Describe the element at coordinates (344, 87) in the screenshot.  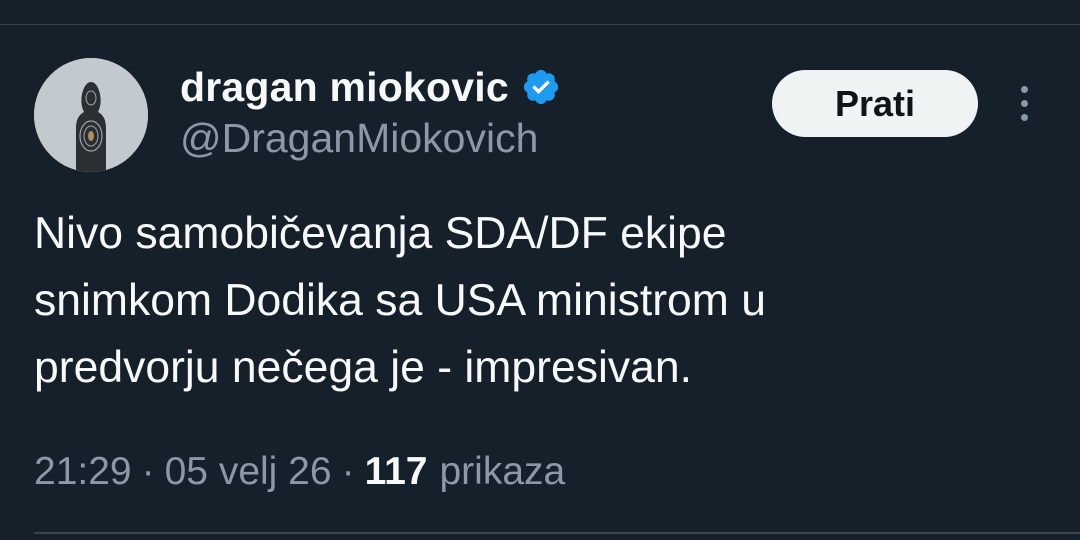
I see `author-display-name: dragan miokovic` at that location.